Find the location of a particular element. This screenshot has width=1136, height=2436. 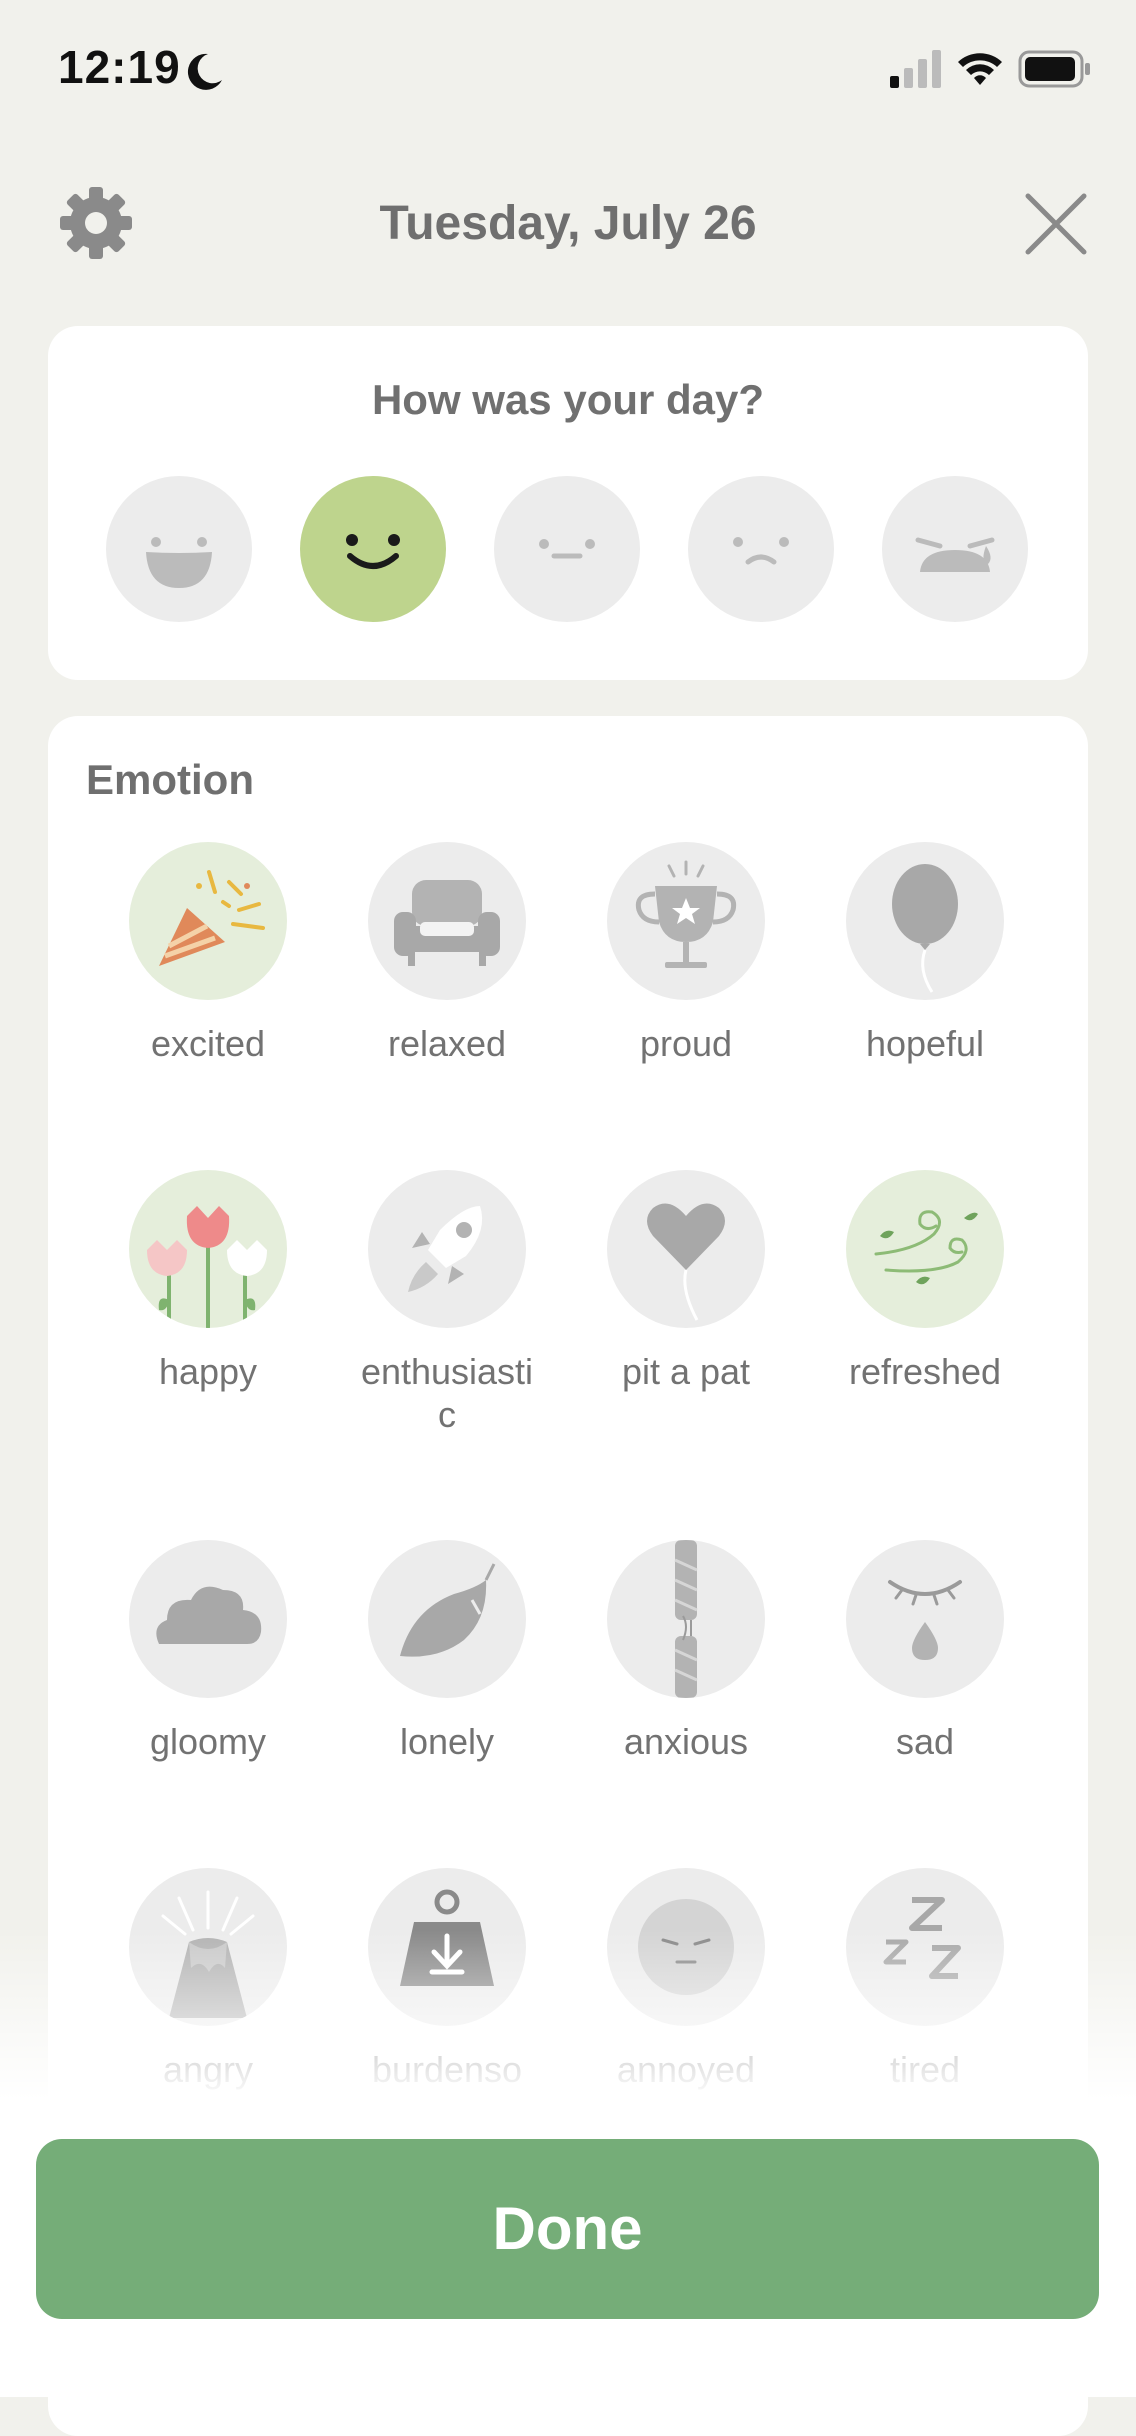

trophy-icon is located at coordinates (686, 921).